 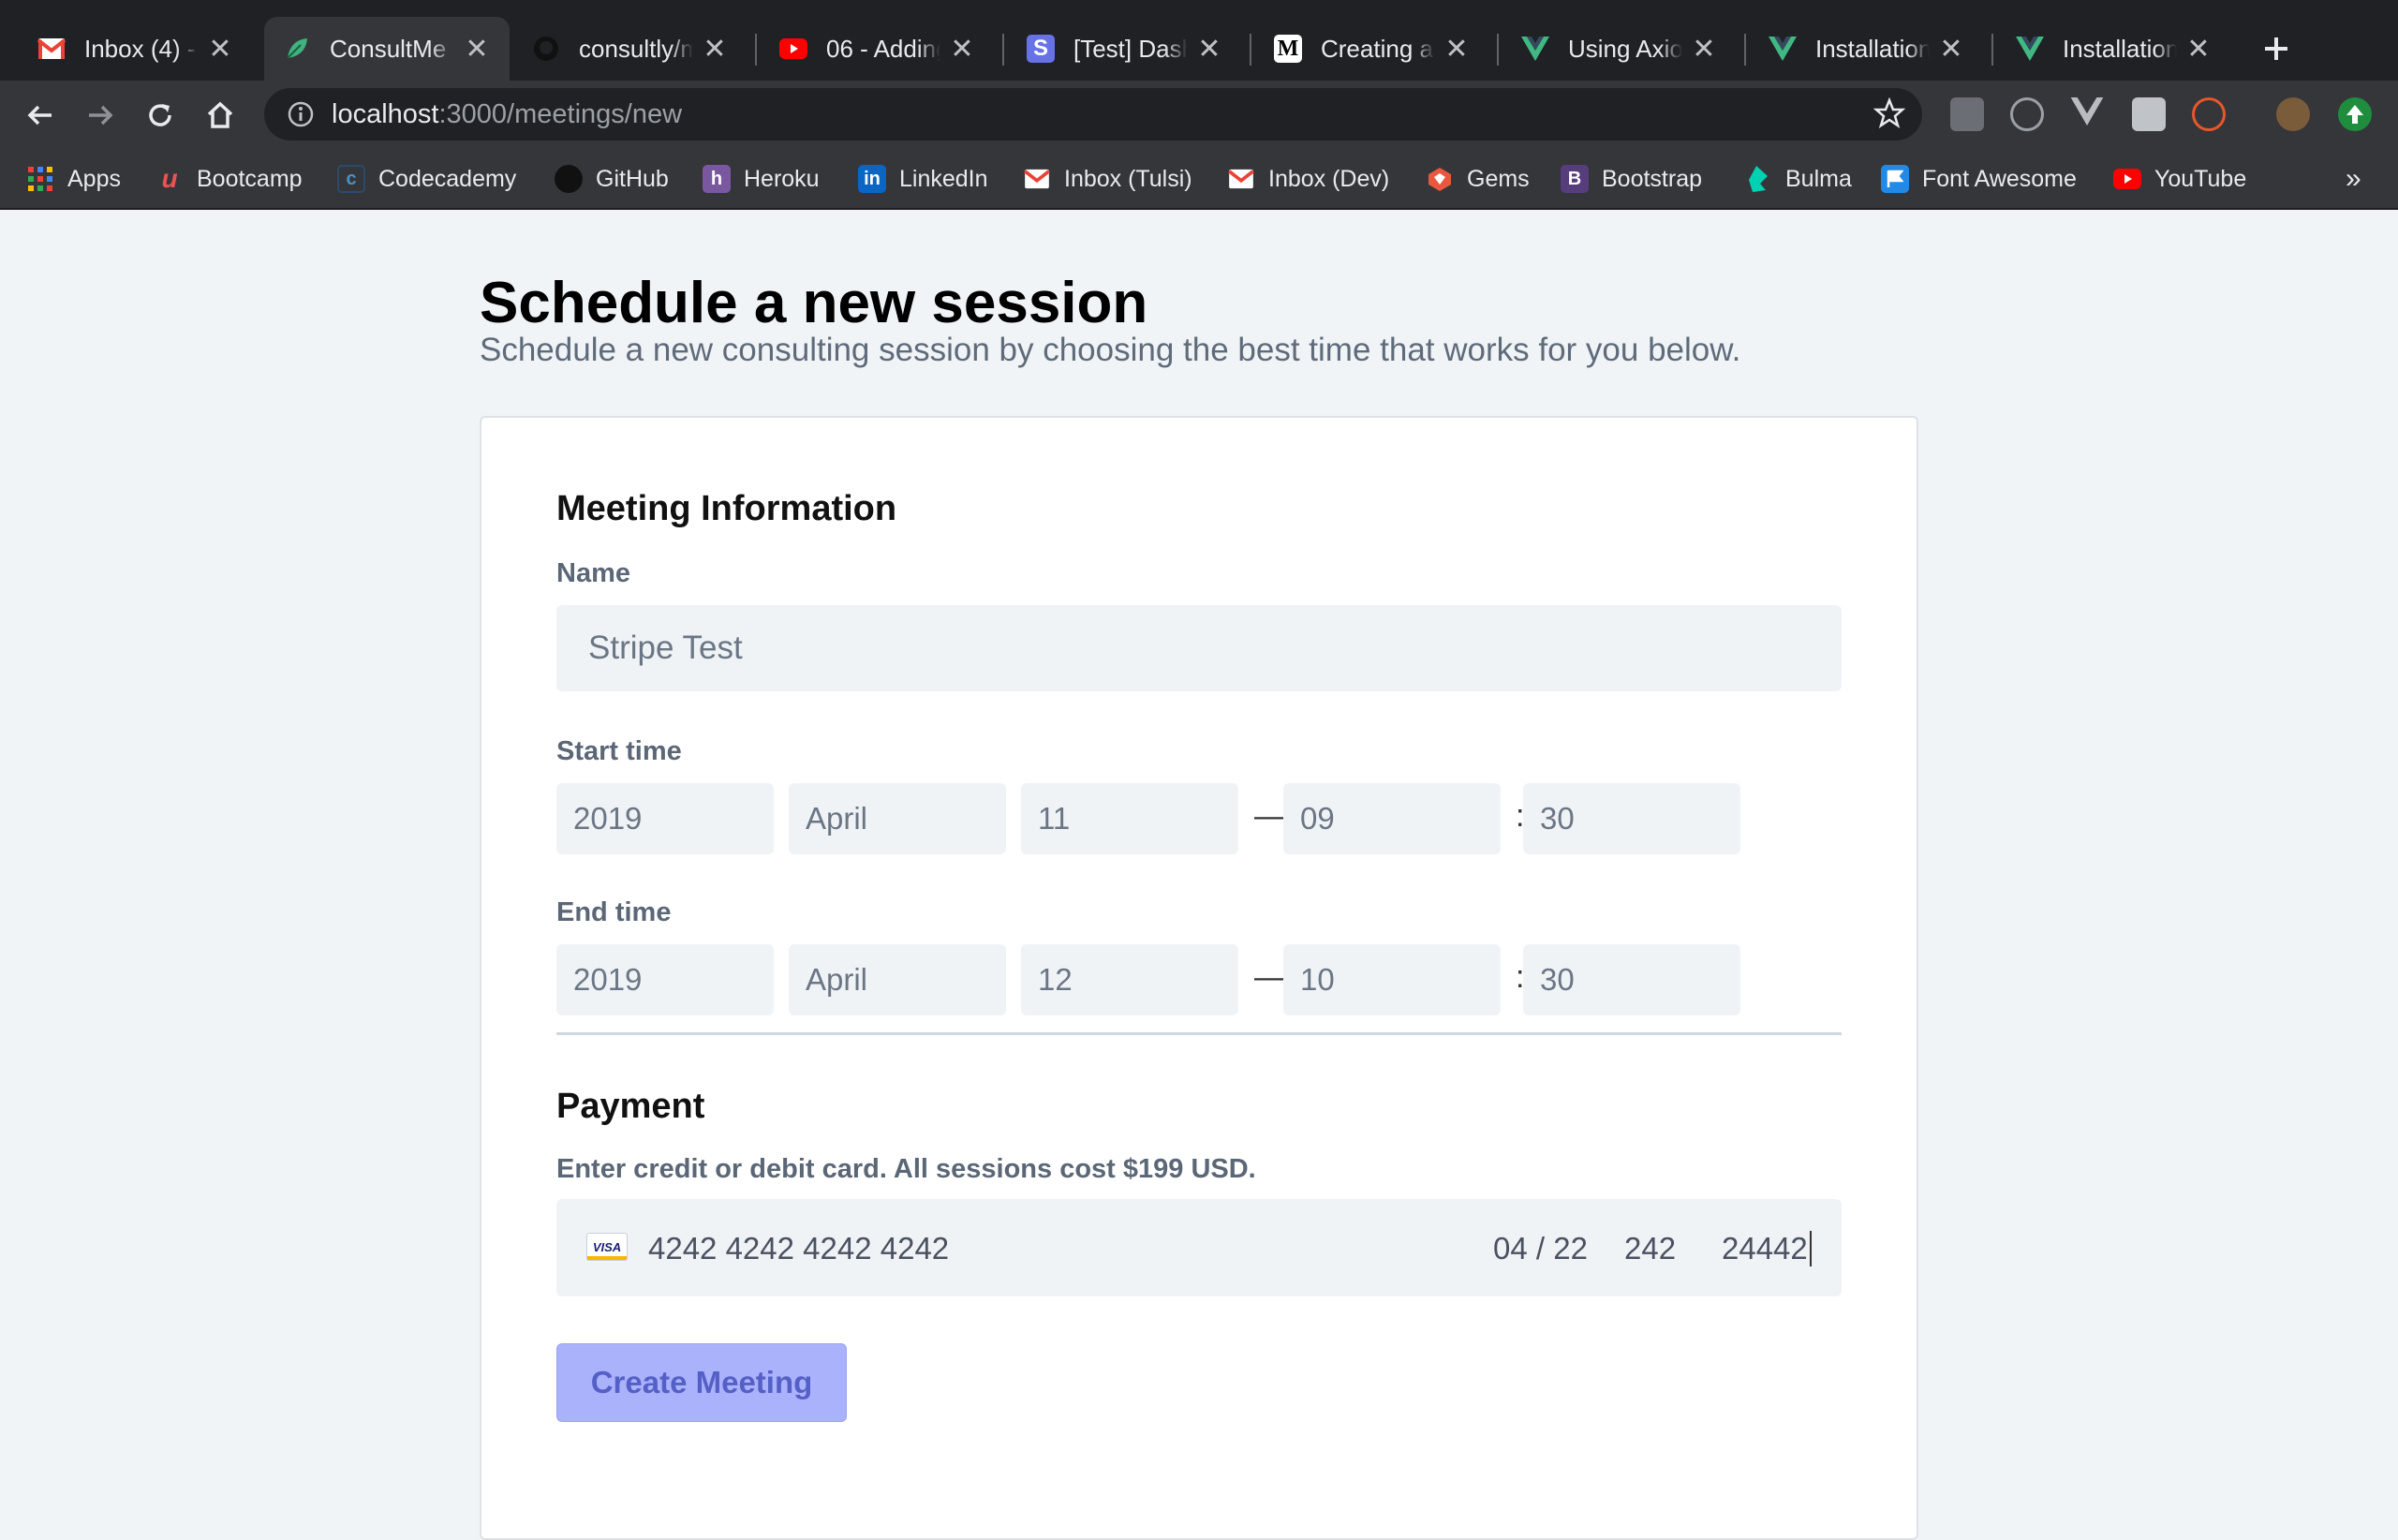 I want to click on arrow-left-icon, so click(x=39, y=115).